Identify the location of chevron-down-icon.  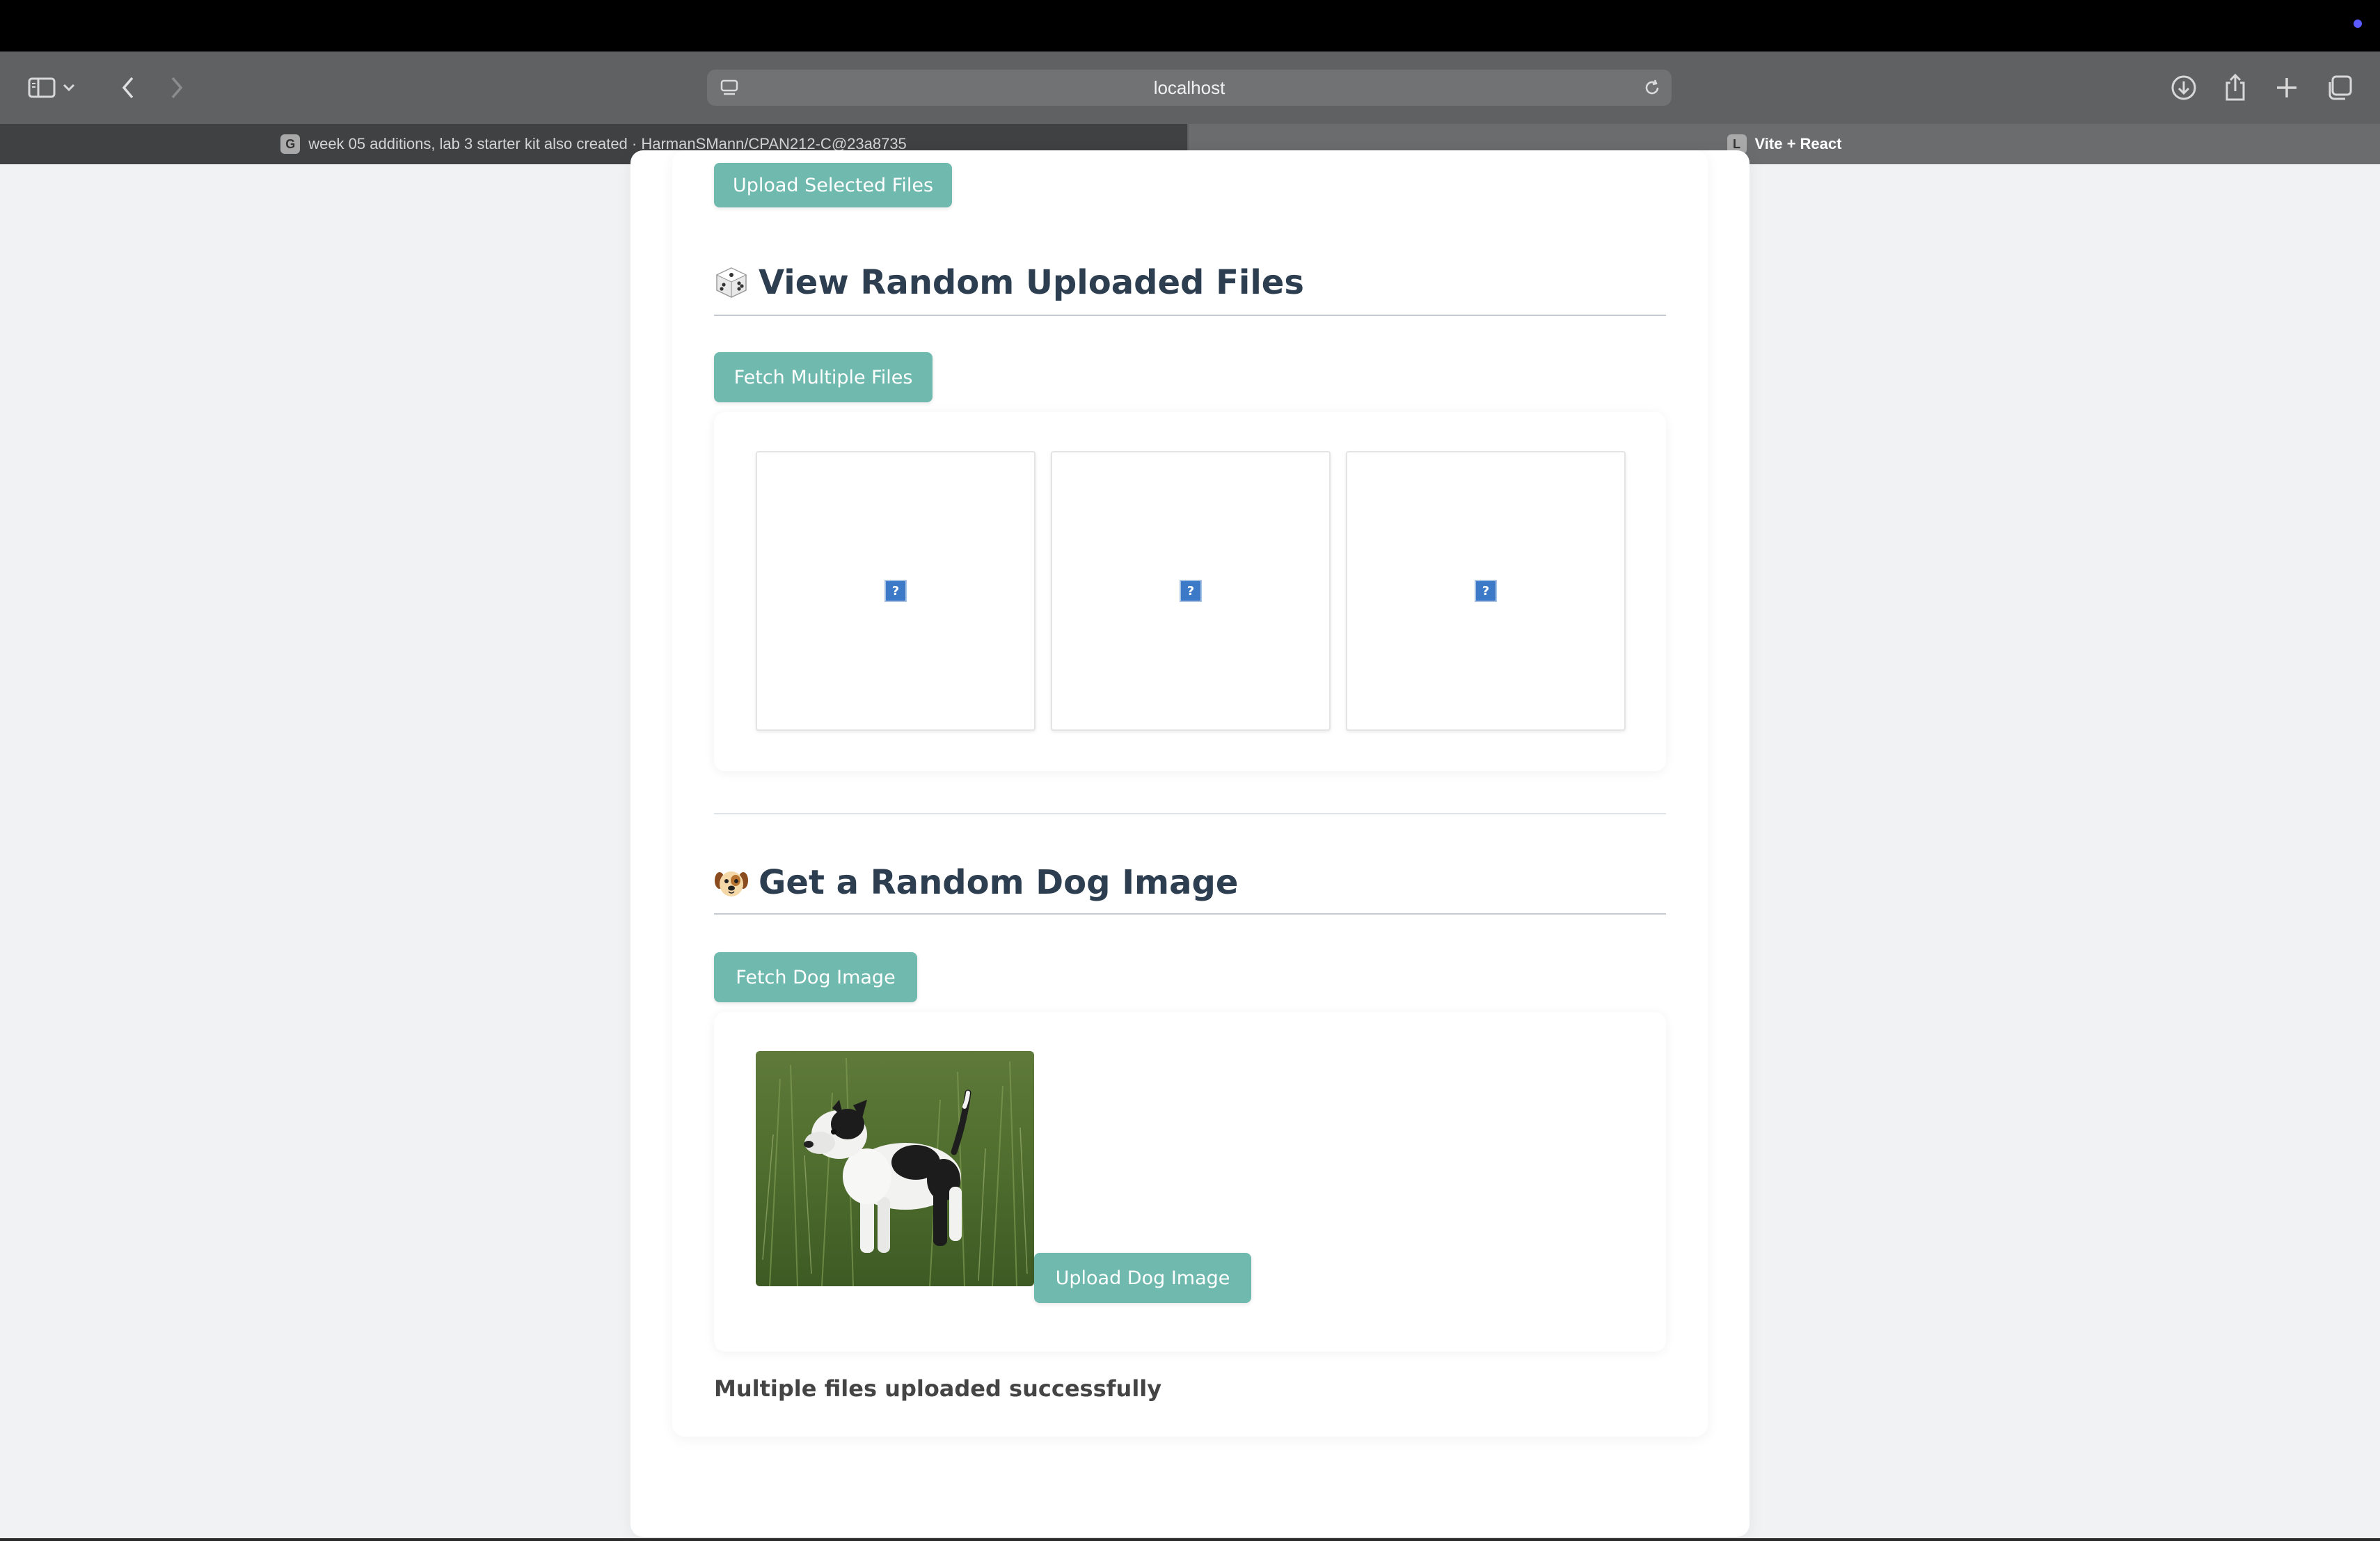
(68, 88).